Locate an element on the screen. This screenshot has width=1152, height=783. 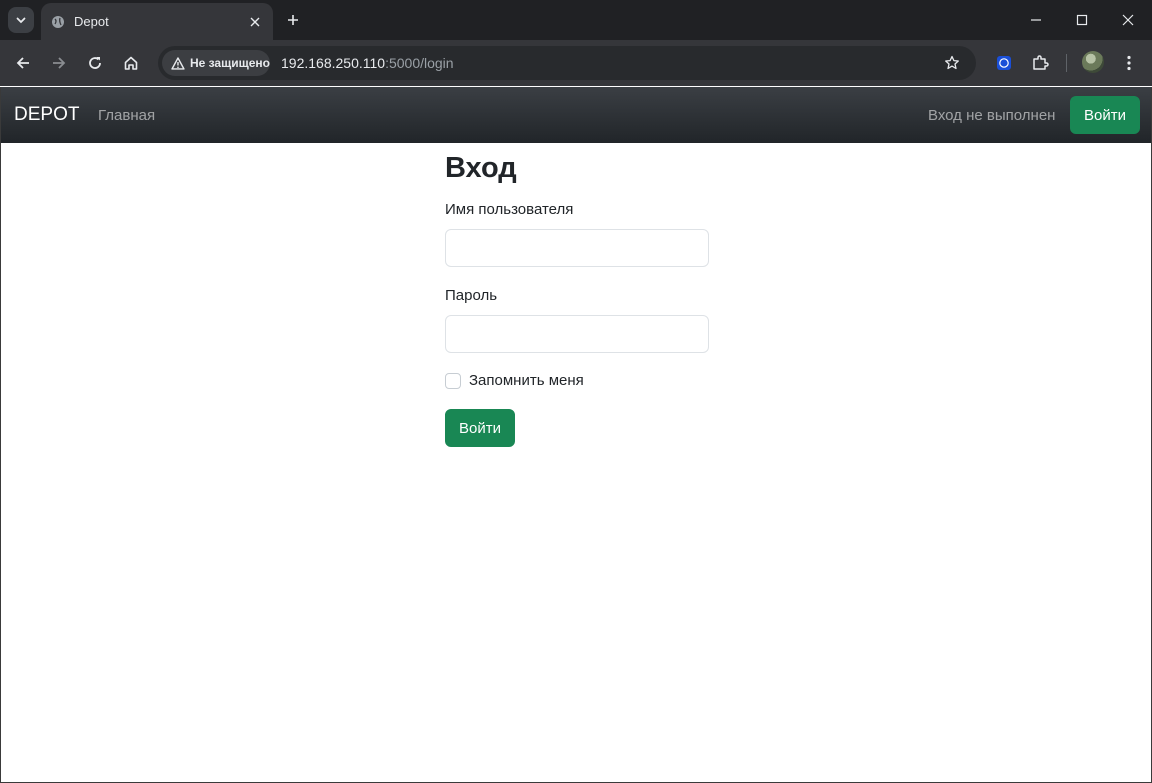
password-input is located at coordinates (577, 334).